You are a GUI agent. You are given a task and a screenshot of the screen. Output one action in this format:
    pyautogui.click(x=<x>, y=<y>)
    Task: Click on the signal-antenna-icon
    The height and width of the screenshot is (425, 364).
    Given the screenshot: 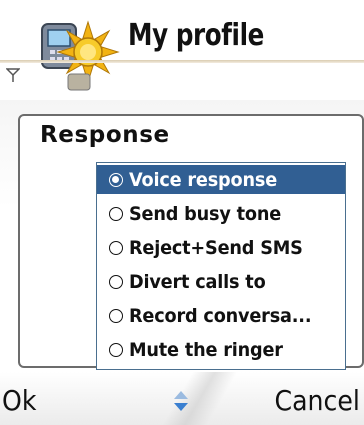 What is the action you would take?
    pyautogui.click(x=13, y=75)
    